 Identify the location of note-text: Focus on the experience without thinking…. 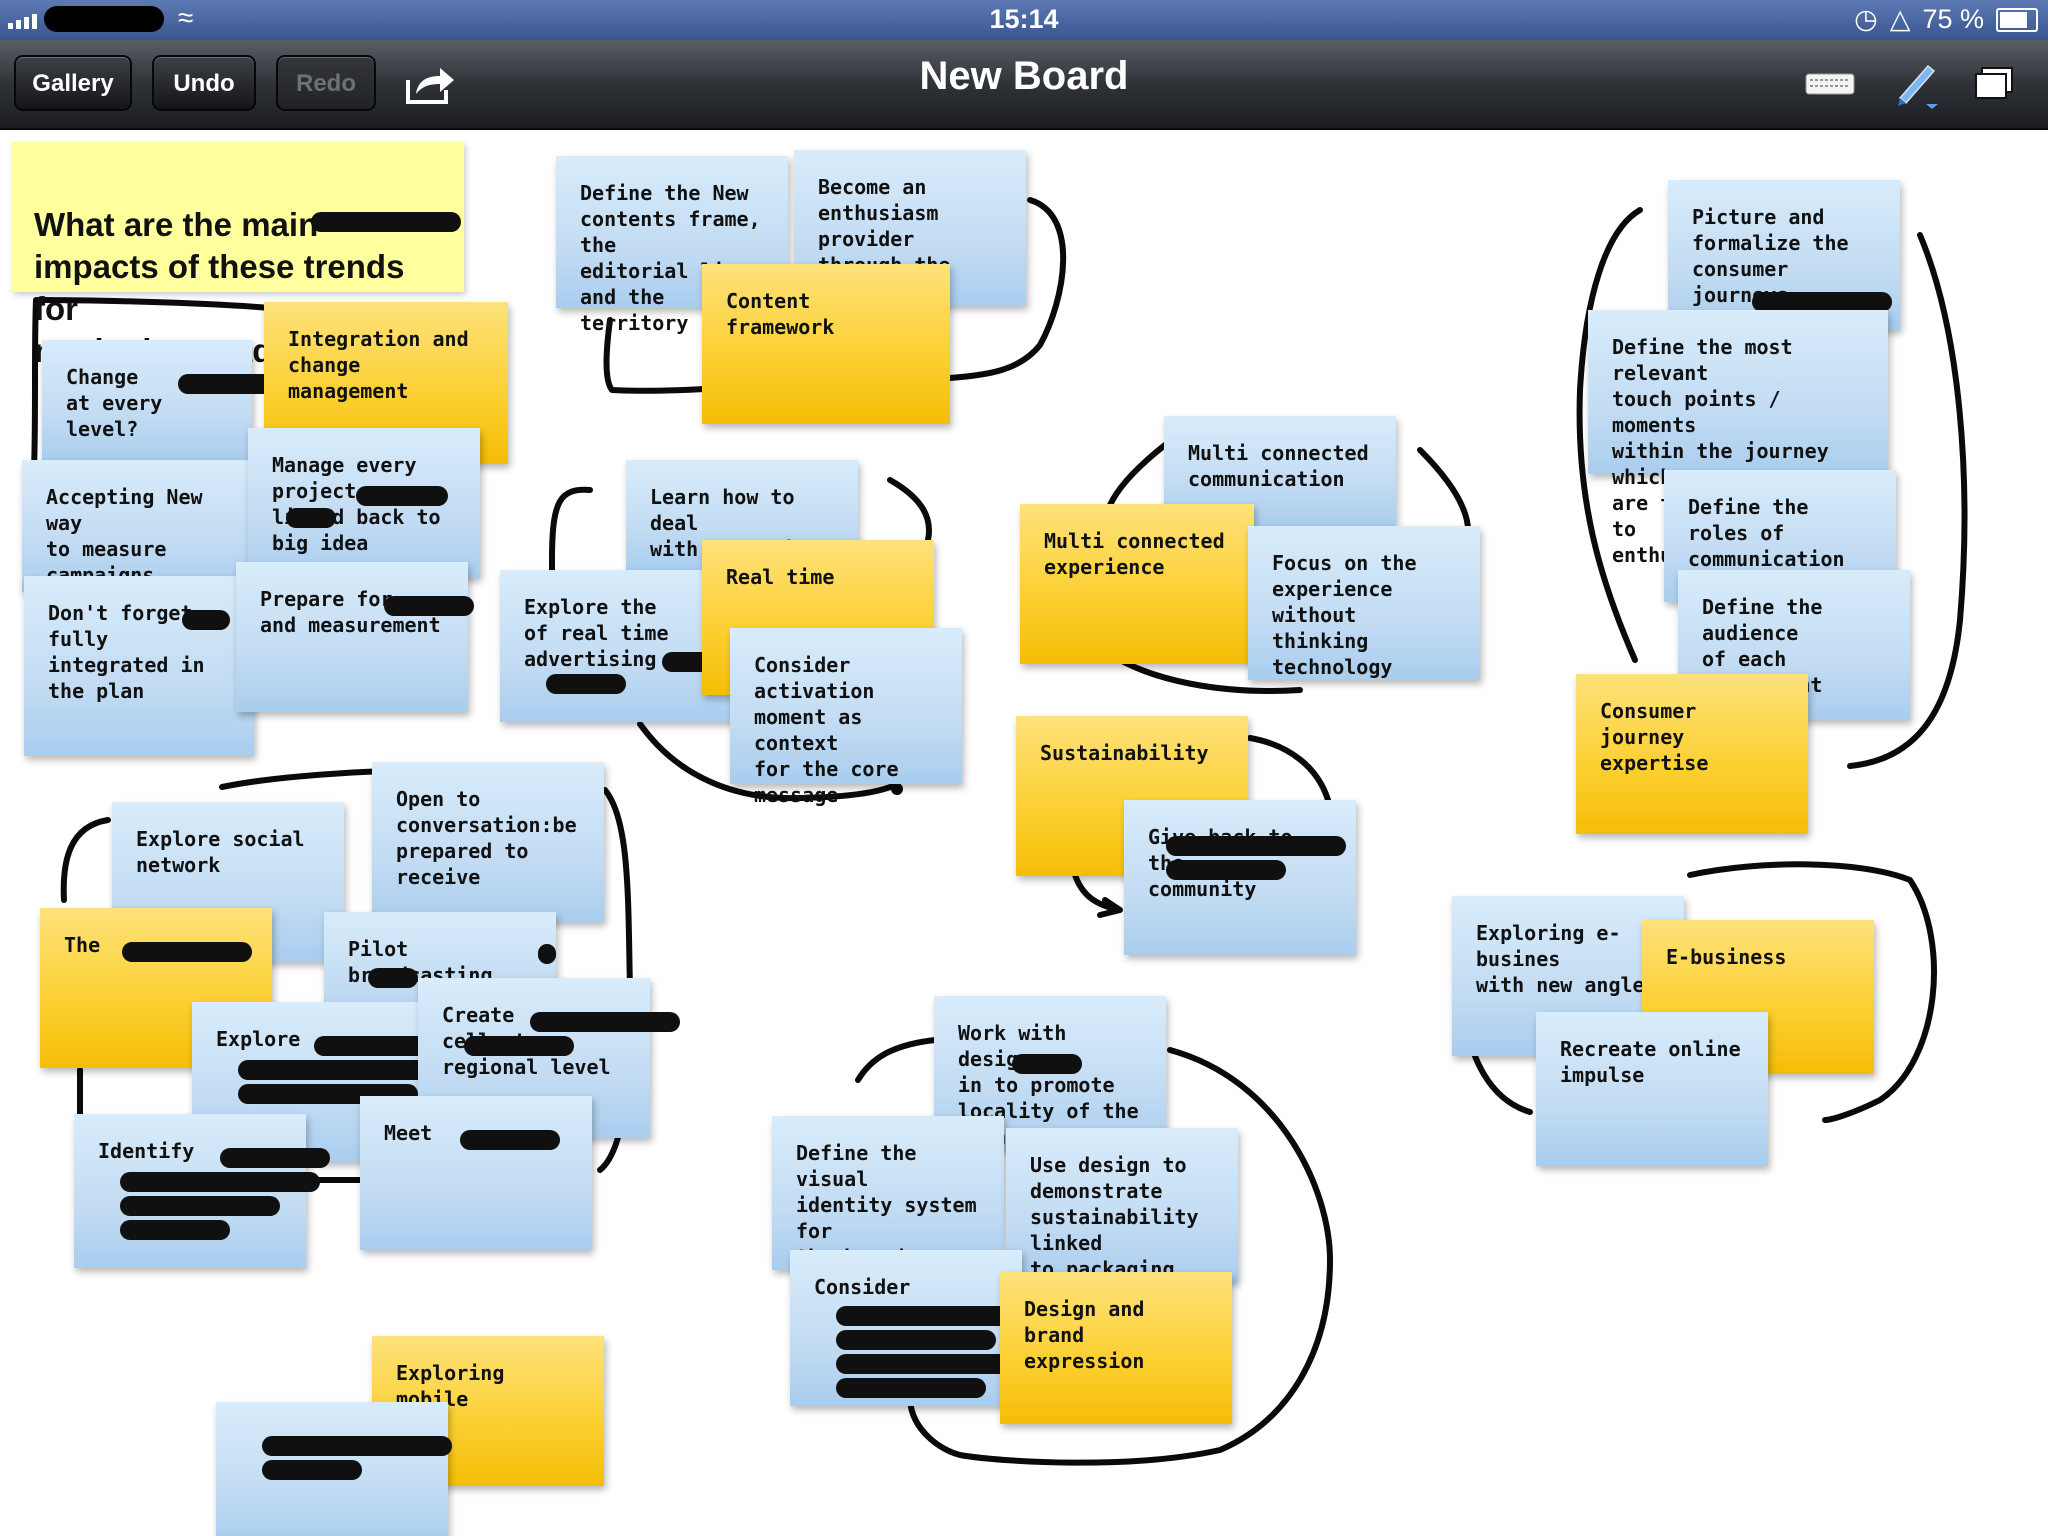
(1344, 615).